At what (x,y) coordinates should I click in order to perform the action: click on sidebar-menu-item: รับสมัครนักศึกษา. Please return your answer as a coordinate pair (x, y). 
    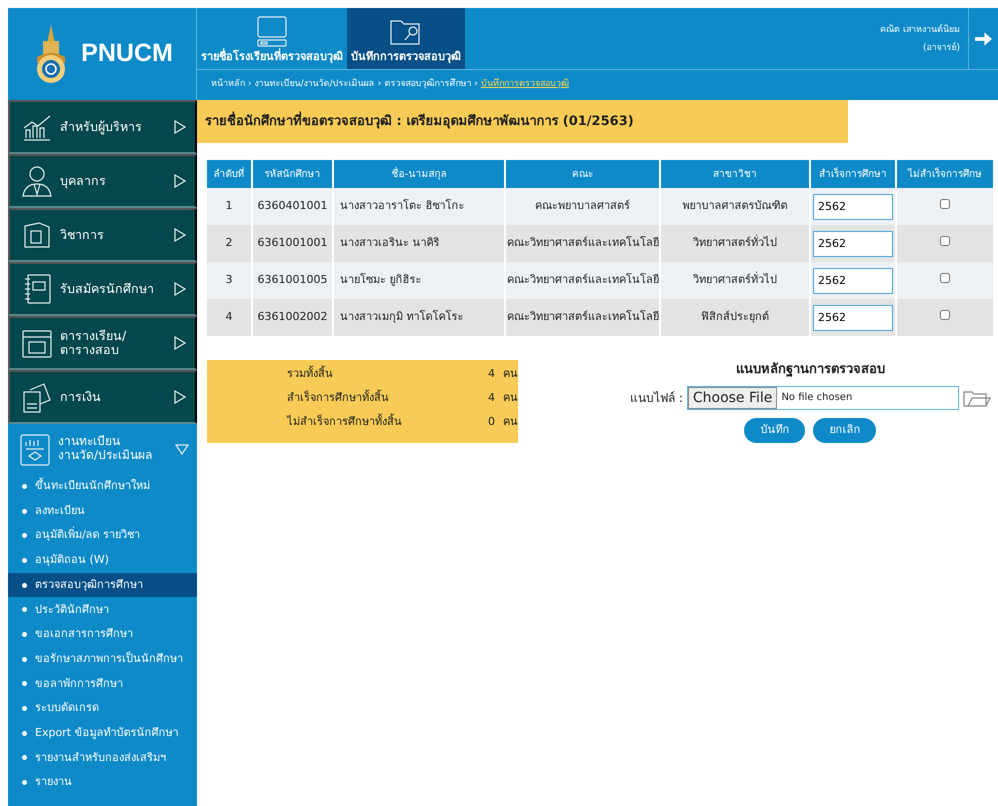
    Looking at the image, I should click on (102, 289).